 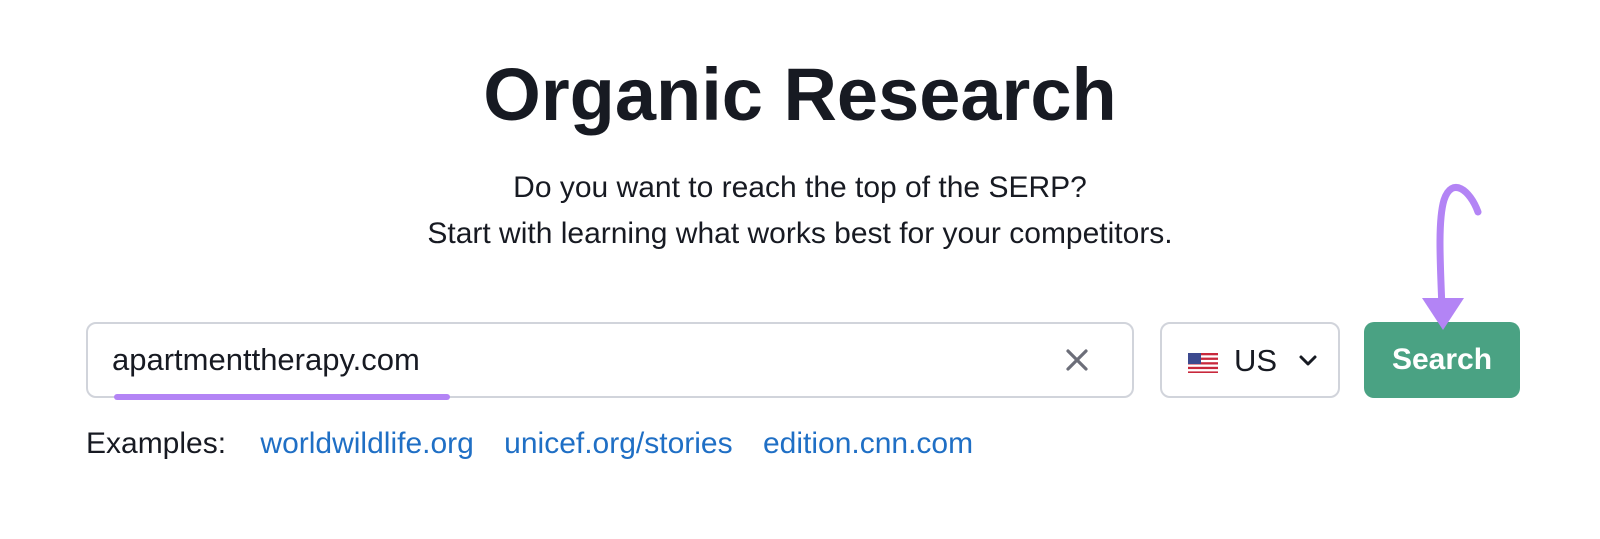 I want to click on chevron-down-icon, so click(x=1308, y=361).